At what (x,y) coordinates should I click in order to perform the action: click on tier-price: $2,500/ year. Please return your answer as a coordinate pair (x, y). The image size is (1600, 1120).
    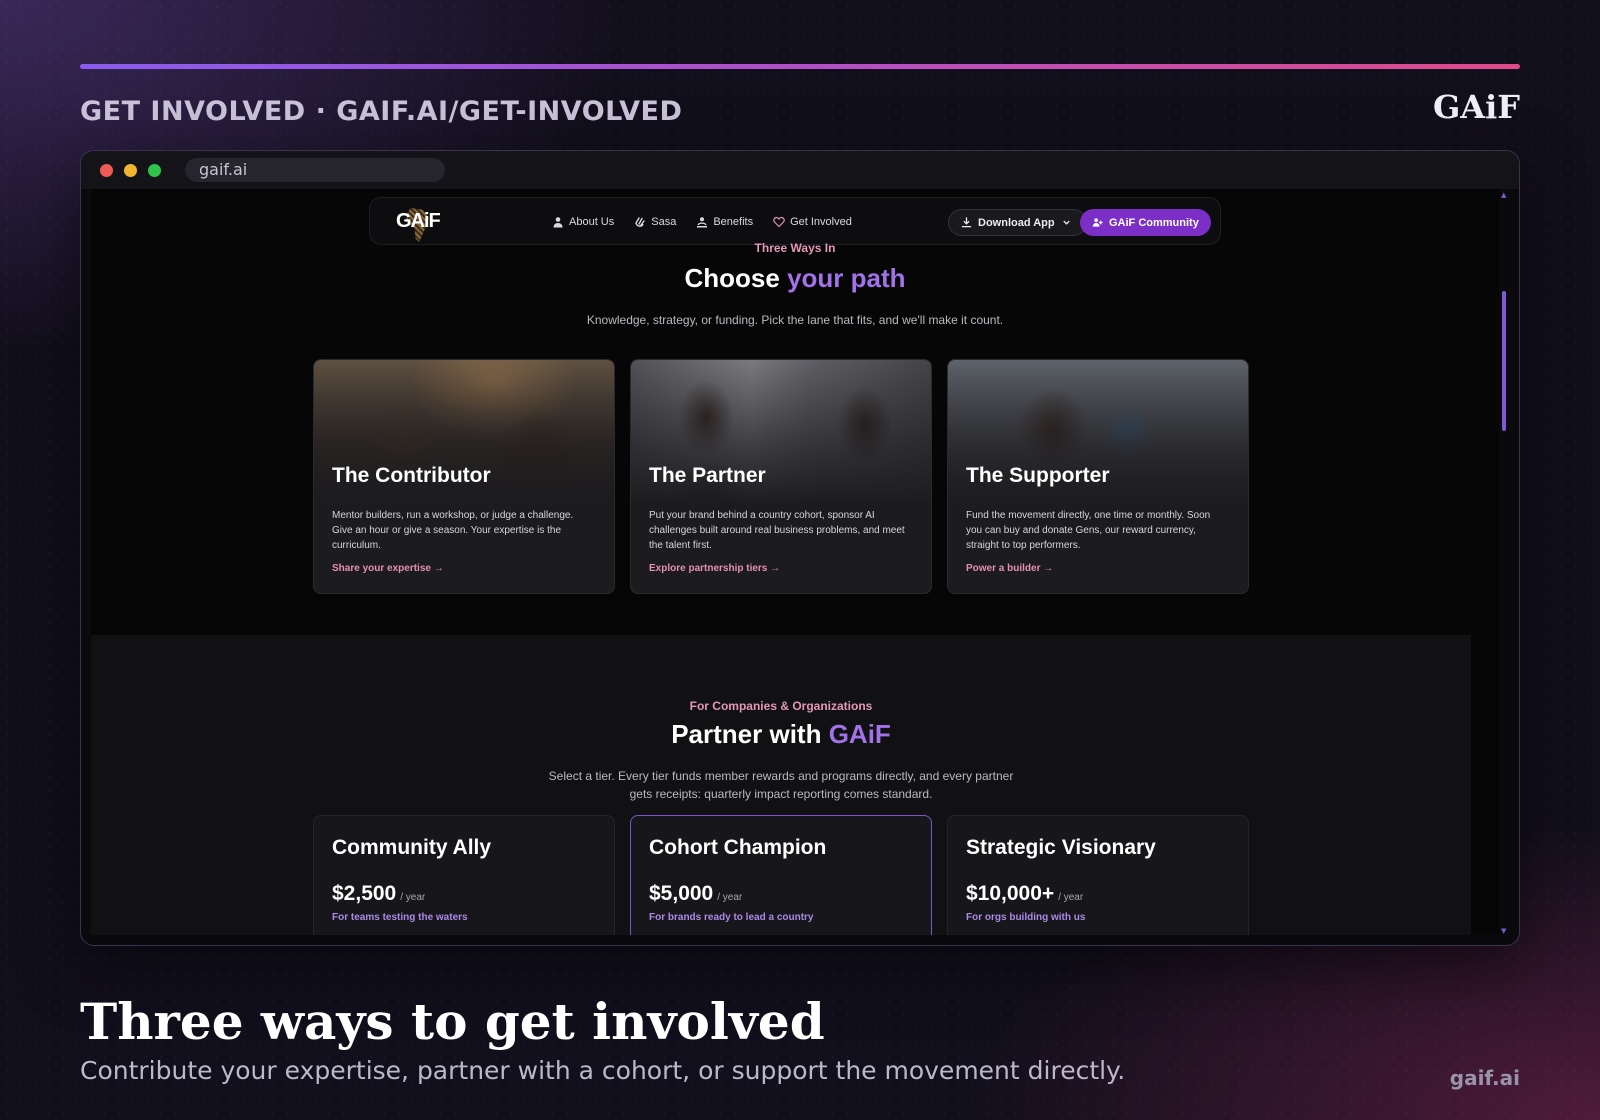
    Looking at the image, I should click on (378, 894).